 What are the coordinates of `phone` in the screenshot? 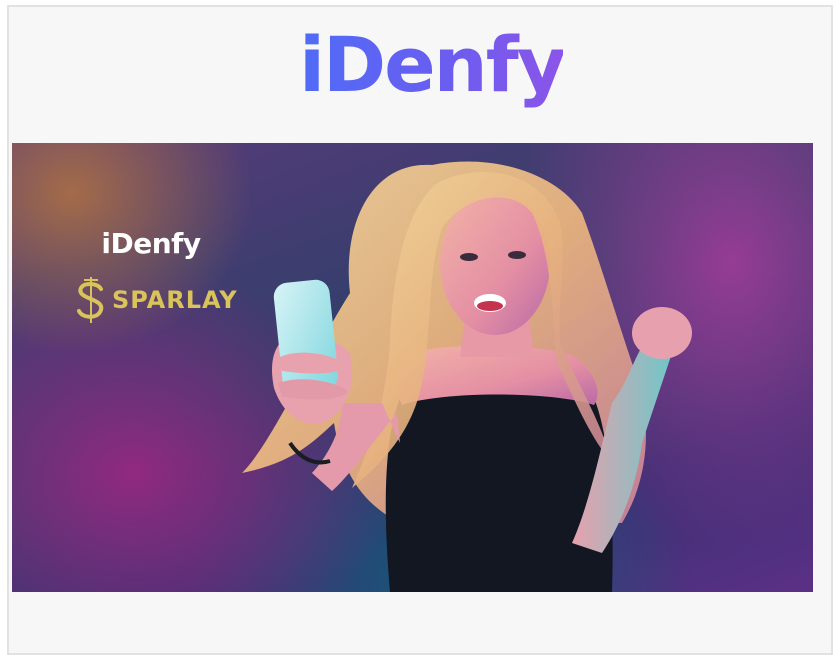 It's located at (306, 336).